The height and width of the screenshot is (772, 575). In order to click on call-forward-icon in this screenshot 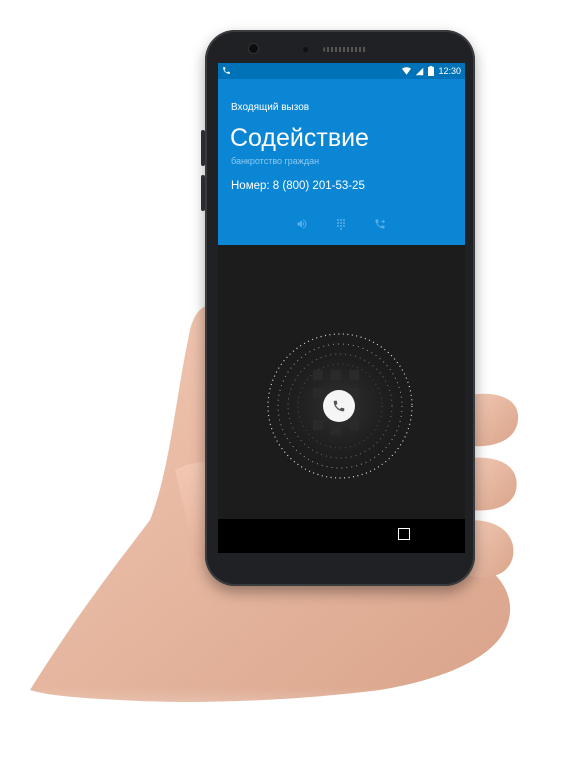, I will do `click(380, 224)`.